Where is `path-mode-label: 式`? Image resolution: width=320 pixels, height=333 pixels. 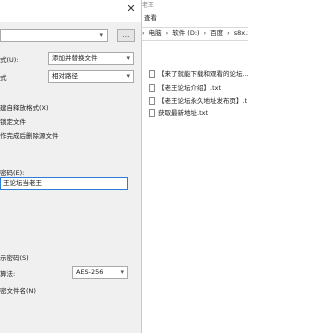
path-mode-label: 式 is located at coordinates (3, 78).